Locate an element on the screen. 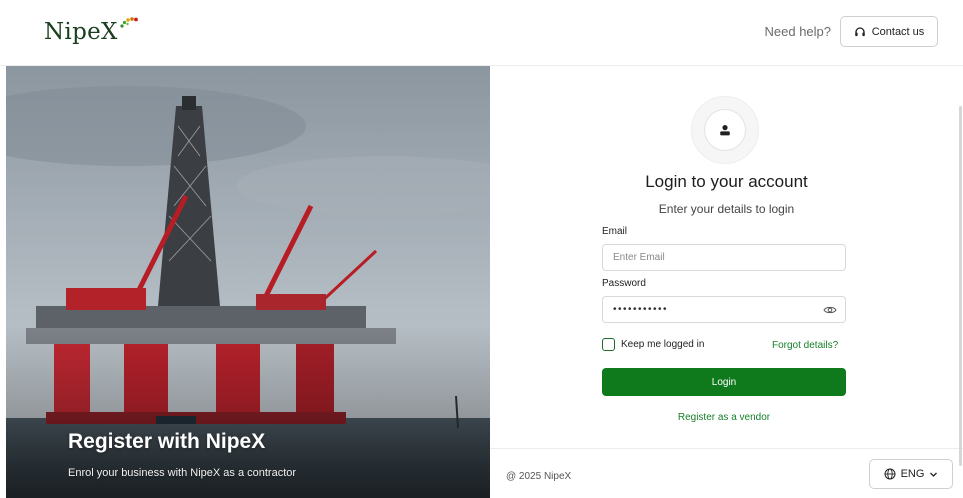 This screenshot has height=498, width=963. password-field is located at coordinates (724, 309).